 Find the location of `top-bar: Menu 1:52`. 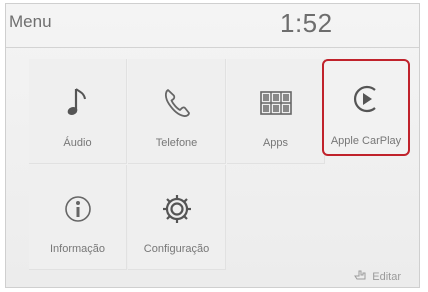

top-bar: Menu 1:52 is located at coordinates (212, 25).